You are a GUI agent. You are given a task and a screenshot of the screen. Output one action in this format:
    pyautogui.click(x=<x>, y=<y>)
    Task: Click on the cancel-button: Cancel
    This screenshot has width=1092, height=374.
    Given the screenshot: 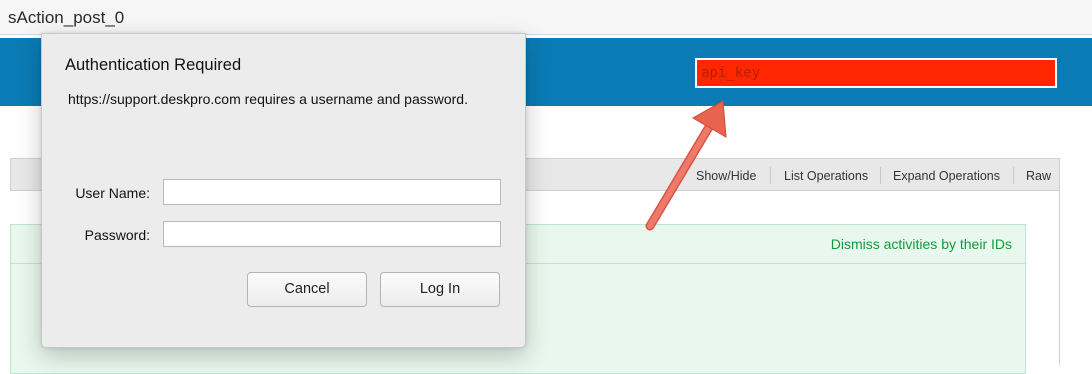 What is the action you would take?
    pyautogui.click(x=307, y=289)
    